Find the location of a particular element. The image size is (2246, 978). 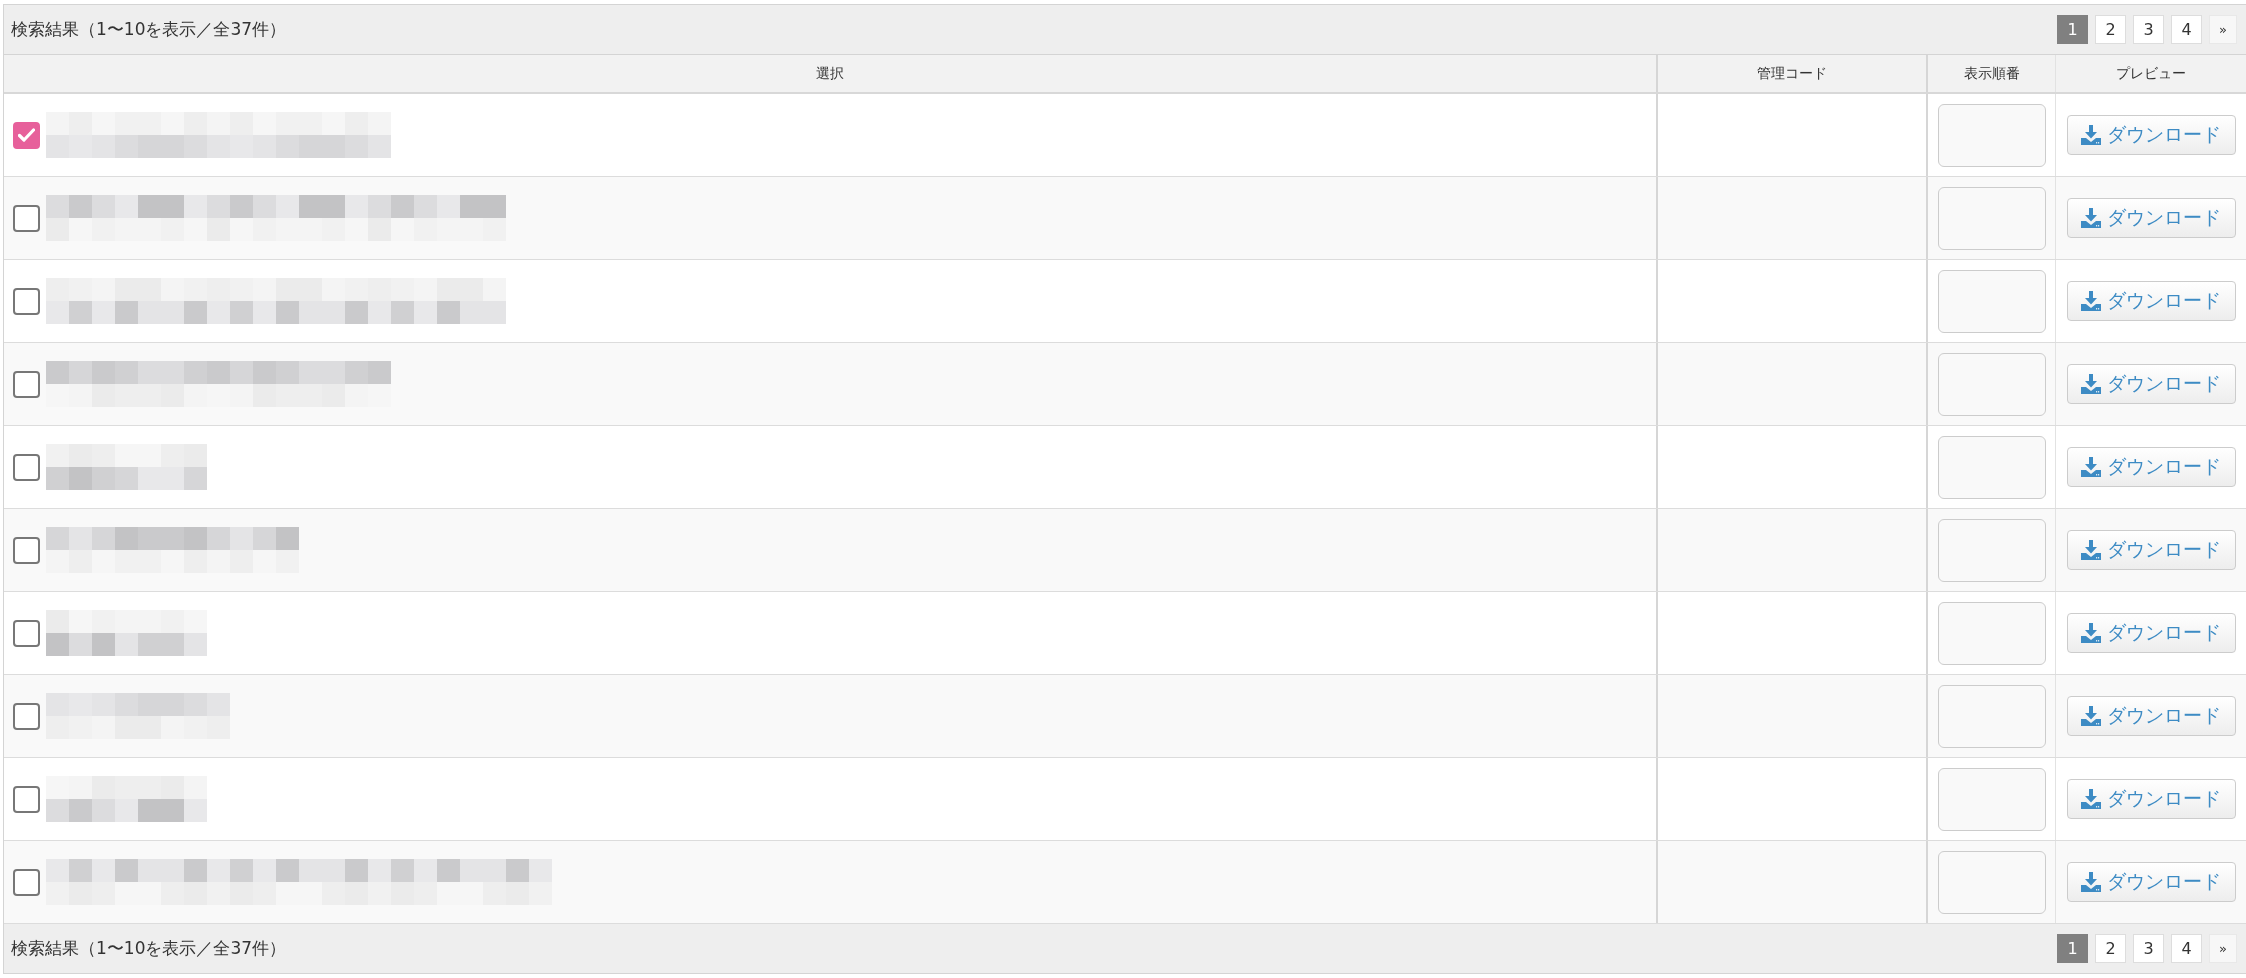

column-header: 表示順番 is located at coordinates (1991, 73).